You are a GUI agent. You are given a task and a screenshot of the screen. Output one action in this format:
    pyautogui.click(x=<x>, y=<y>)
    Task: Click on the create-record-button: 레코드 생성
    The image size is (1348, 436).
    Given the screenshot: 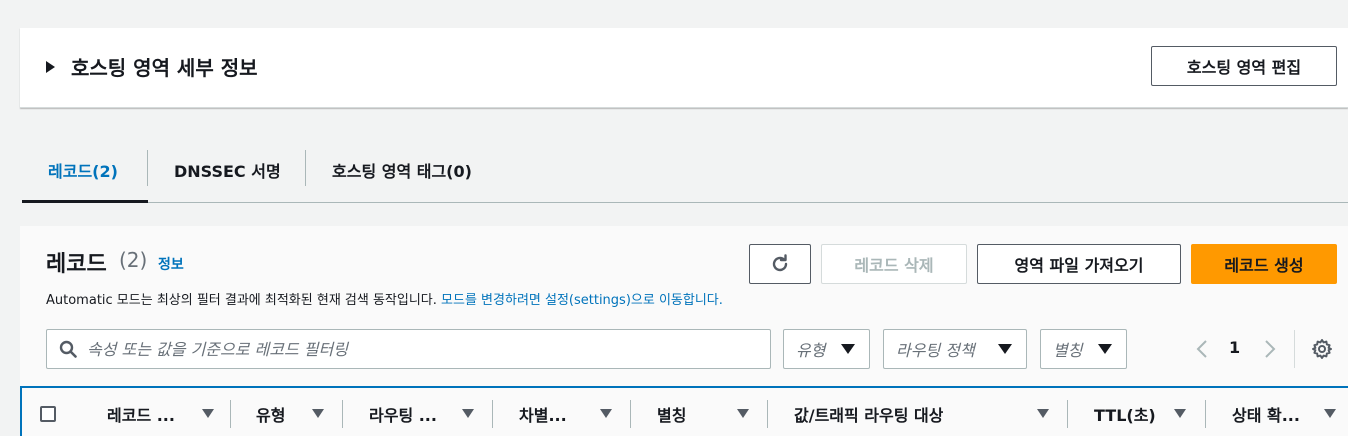 What is the action you would take?
    pyautogui.click(x=1264, y=264)
    